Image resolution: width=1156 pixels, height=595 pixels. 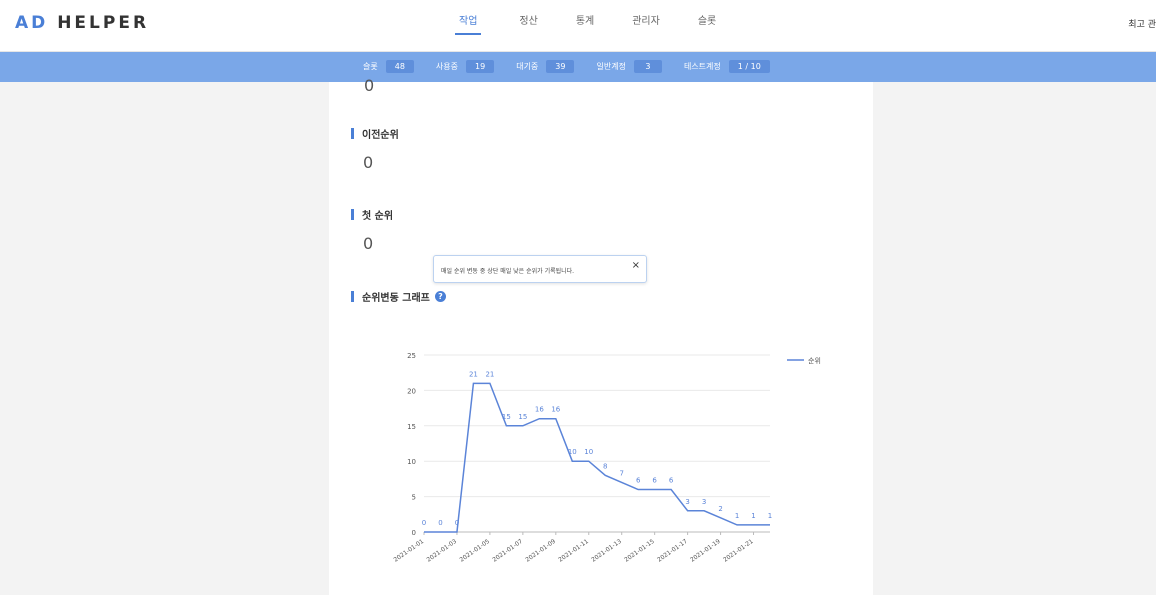 I want to click on status-label: 대기중, so click(x=527, y=66).